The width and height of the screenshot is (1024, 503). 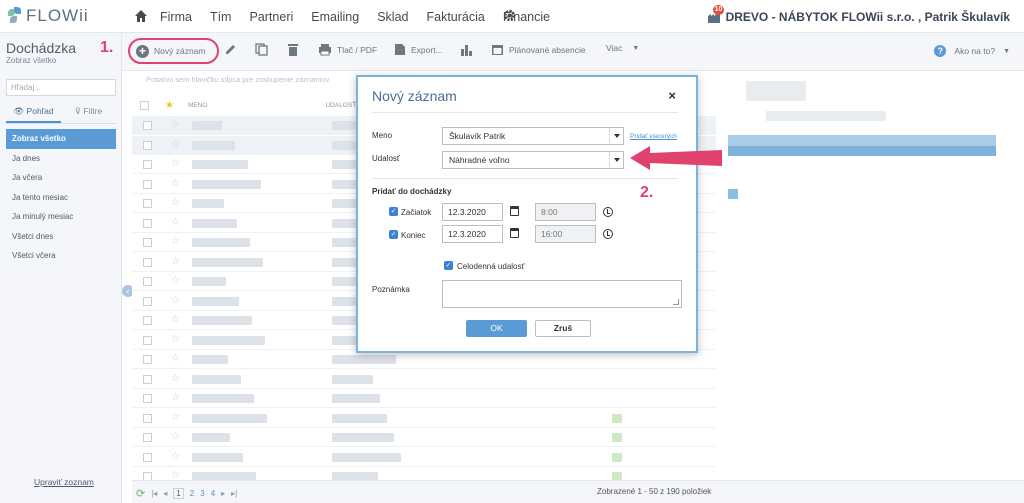 I want to click on sidebar-item-all-today: Všetci dnes, so click(x=61, y=237).